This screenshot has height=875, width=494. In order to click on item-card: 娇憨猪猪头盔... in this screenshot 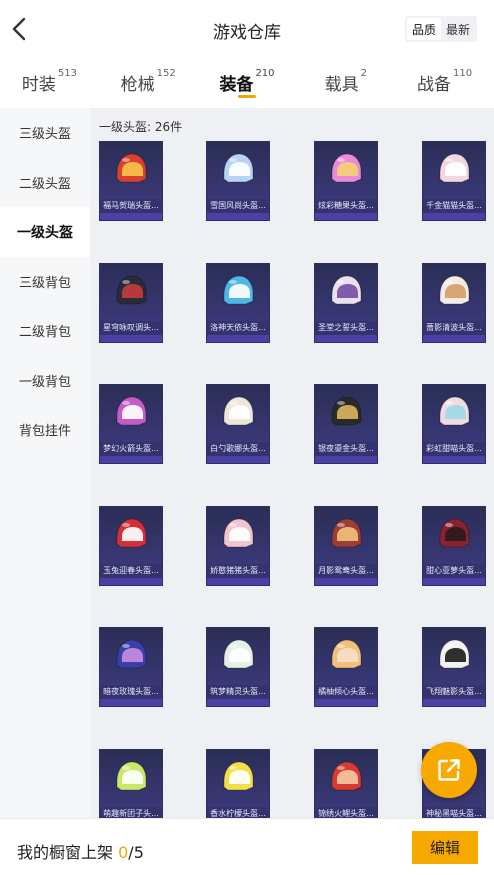, I will do `click(238, 545)`.